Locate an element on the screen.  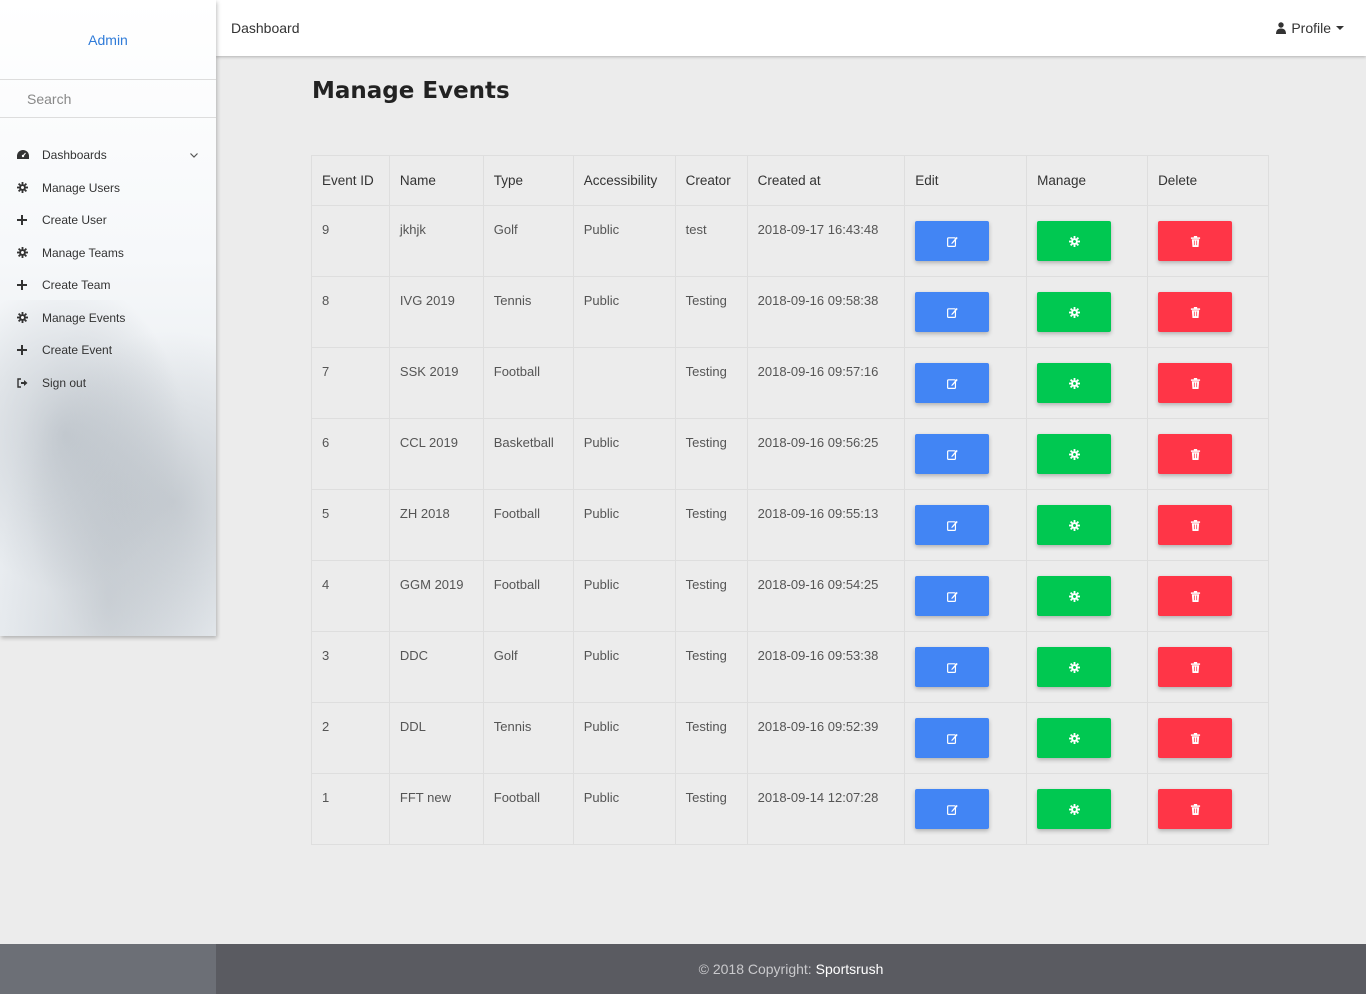
event-name-cell: DDL is located at coordinates (436, 738).